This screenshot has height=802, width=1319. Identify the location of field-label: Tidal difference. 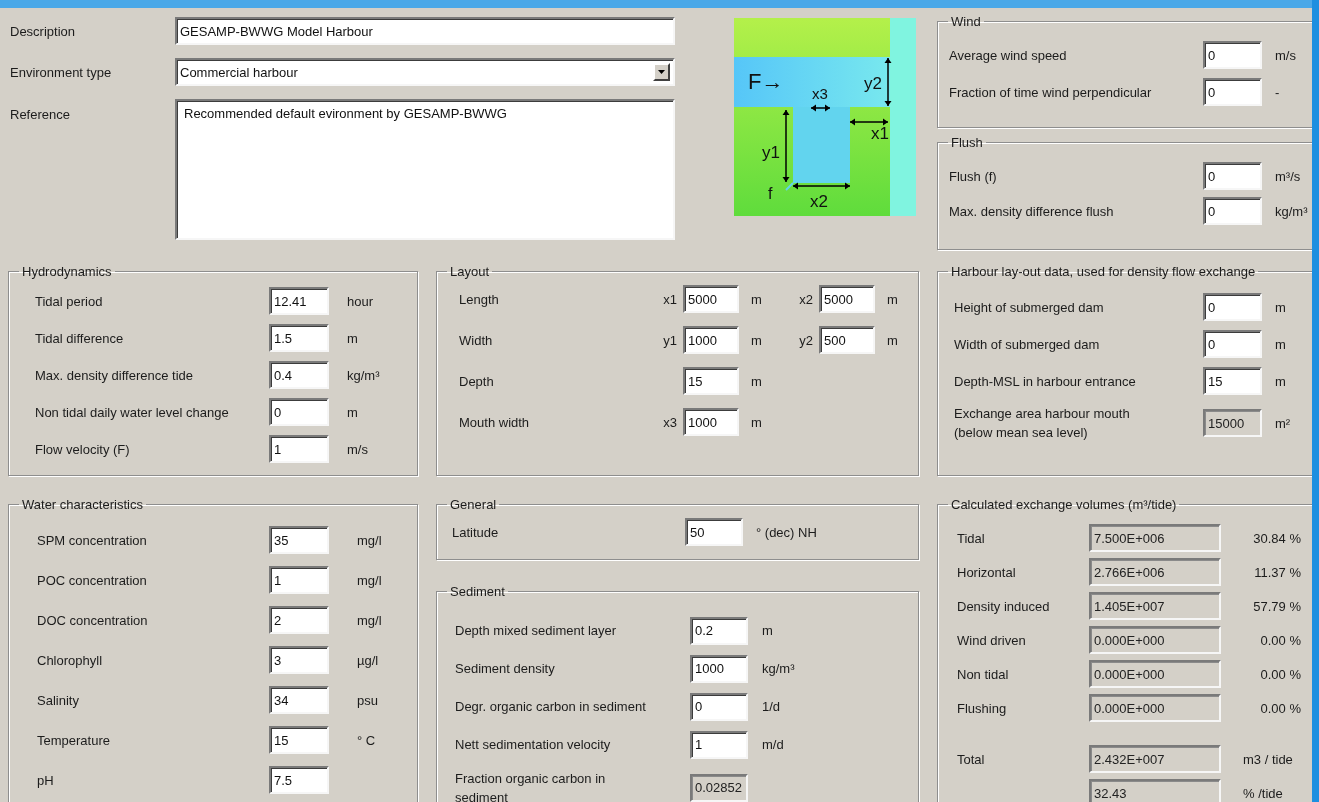
(80, 338).